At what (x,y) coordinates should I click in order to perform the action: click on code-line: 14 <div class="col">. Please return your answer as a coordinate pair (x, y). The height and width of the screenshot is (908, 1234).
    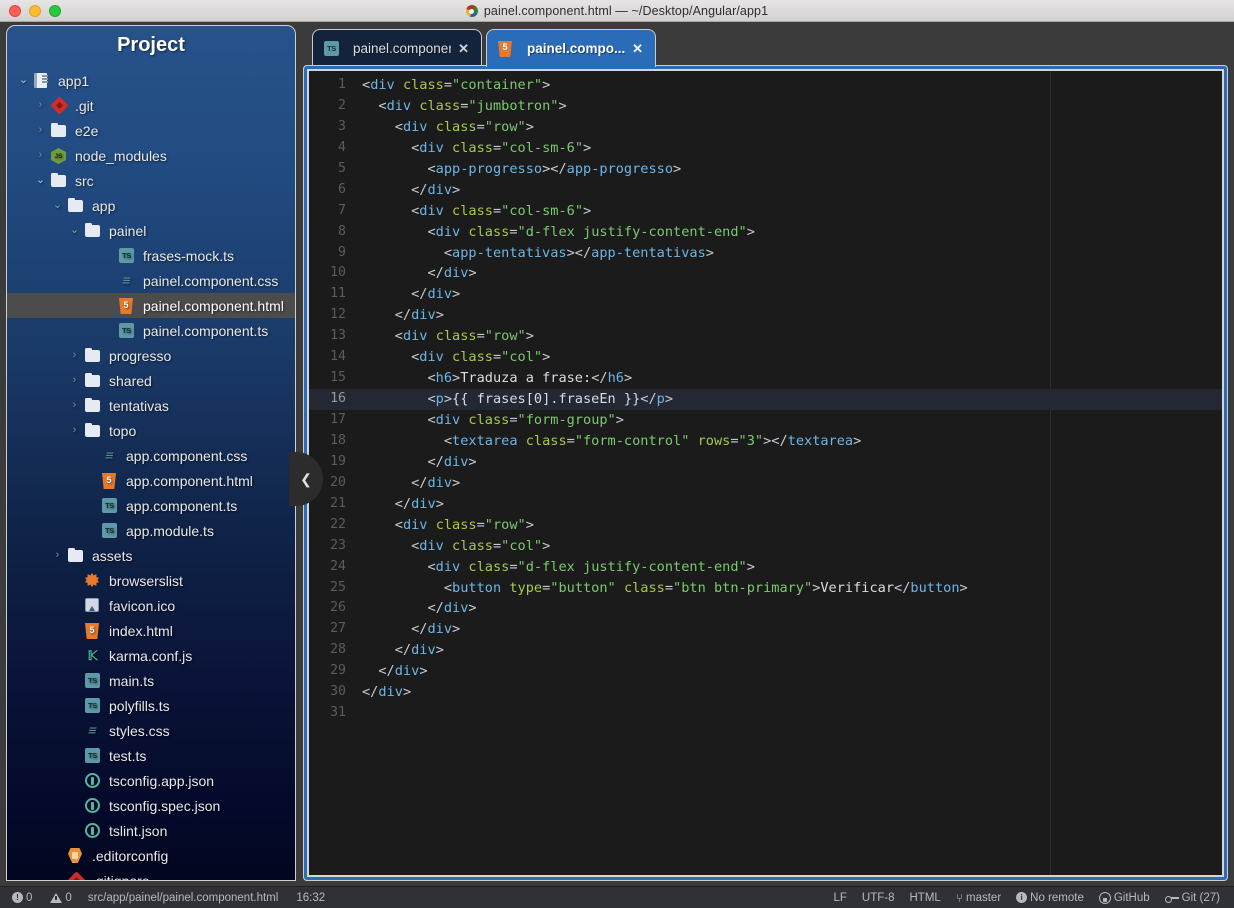
    Looking at the image, I should click on (765, 357).